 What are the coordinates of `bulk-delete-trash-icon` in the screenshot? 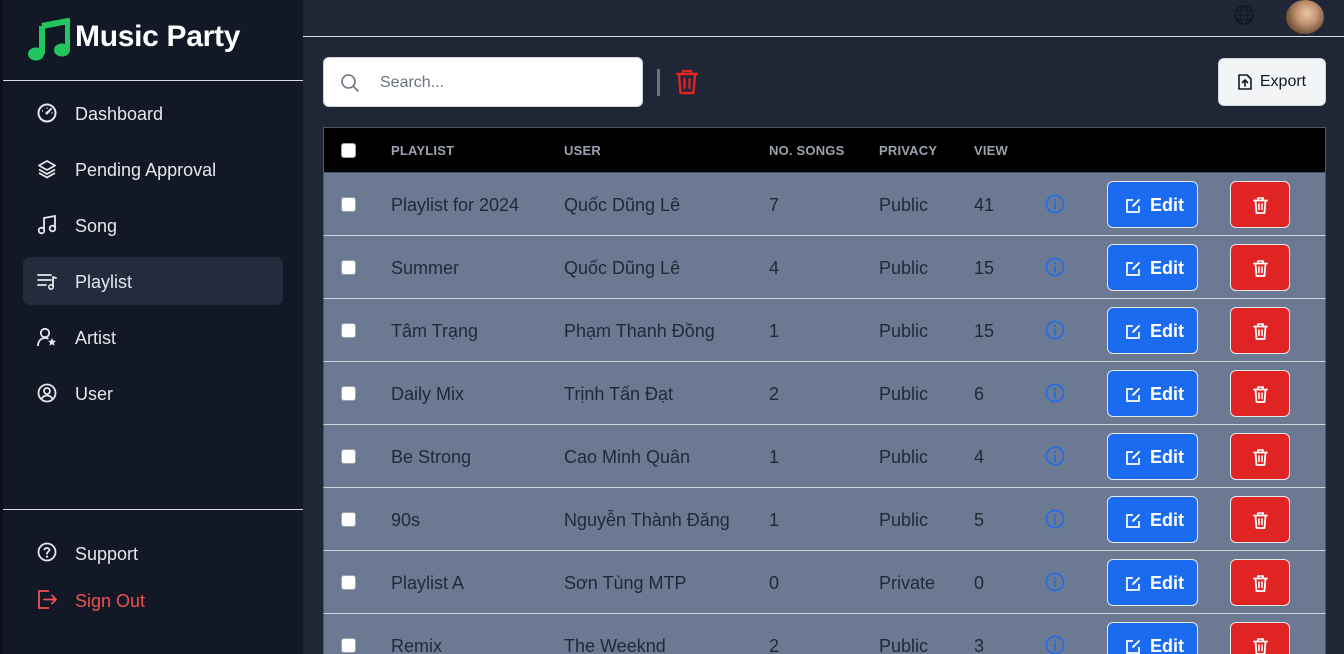 It's located at (687, 82).